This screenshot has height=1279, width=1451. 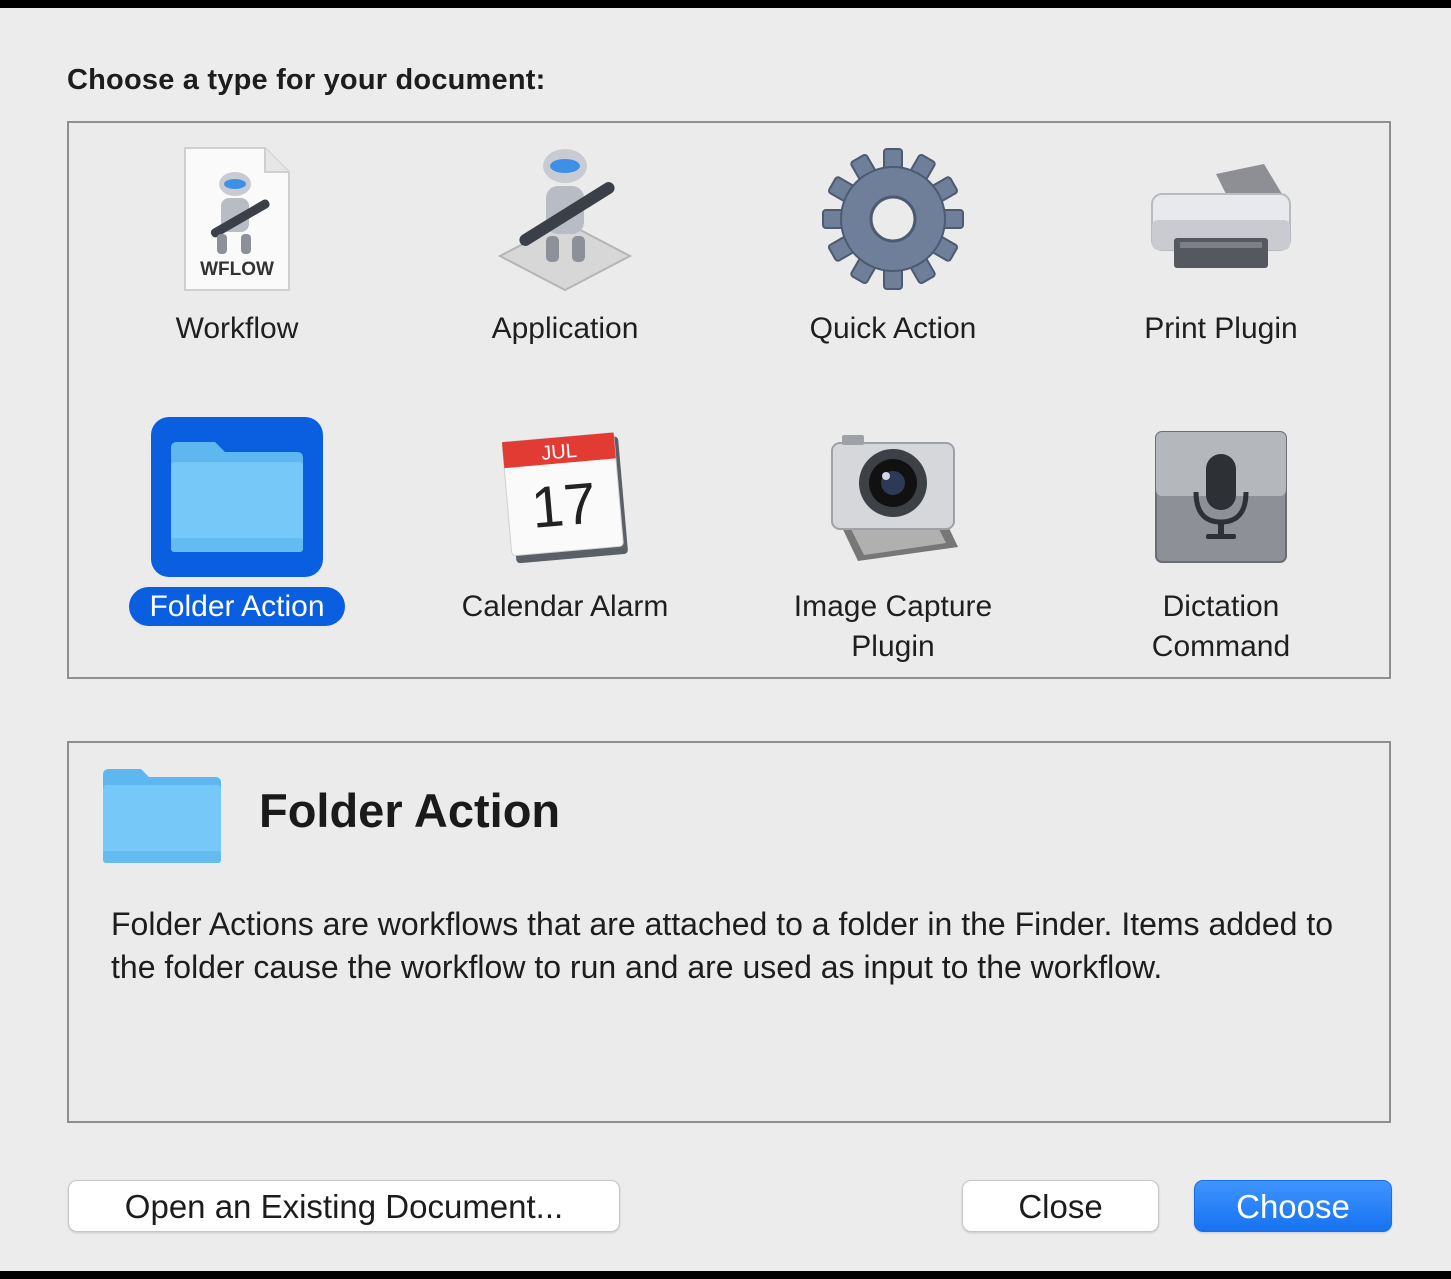 What do you see at coordinates (893, 219) in the screenshot?
I see `gear-icon` at bounding box center [893, 219].